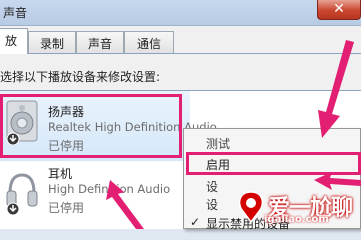  I want to click on speaker-icon, so click(22, 122).